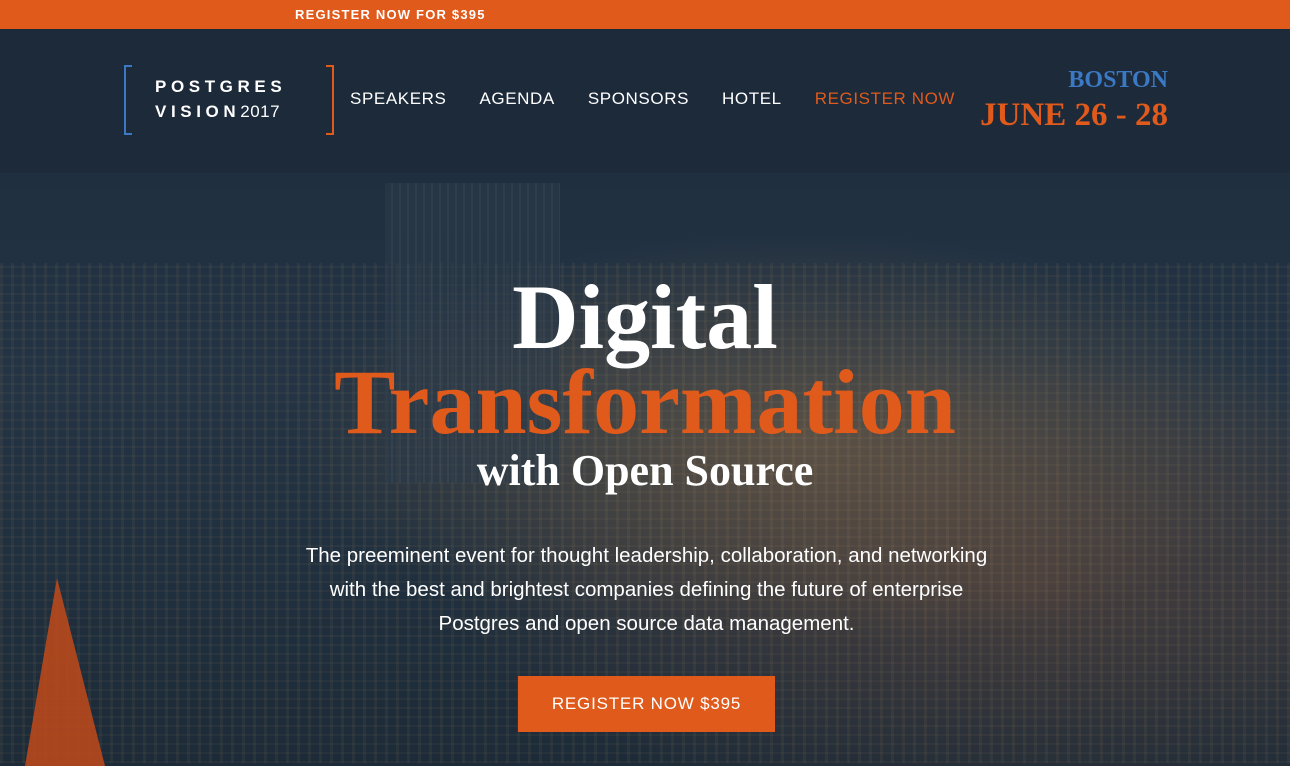 This screenshot has height=766, width=1290. What do you see at coordinates (260, 111) in the screenshot?
I see `logo-year: 2017` at bounding box center [260, 111].